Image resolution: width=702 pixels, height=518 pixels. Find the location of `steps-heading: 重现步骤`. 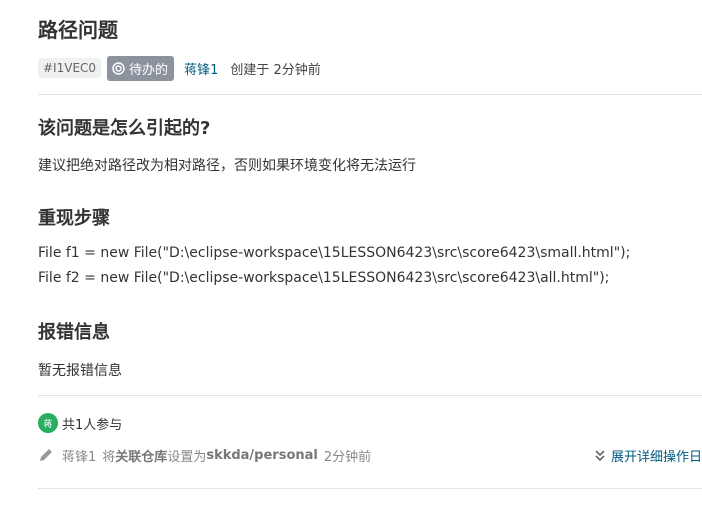

steps-heading: 重现步骤 is located at coordinates (74, 218).